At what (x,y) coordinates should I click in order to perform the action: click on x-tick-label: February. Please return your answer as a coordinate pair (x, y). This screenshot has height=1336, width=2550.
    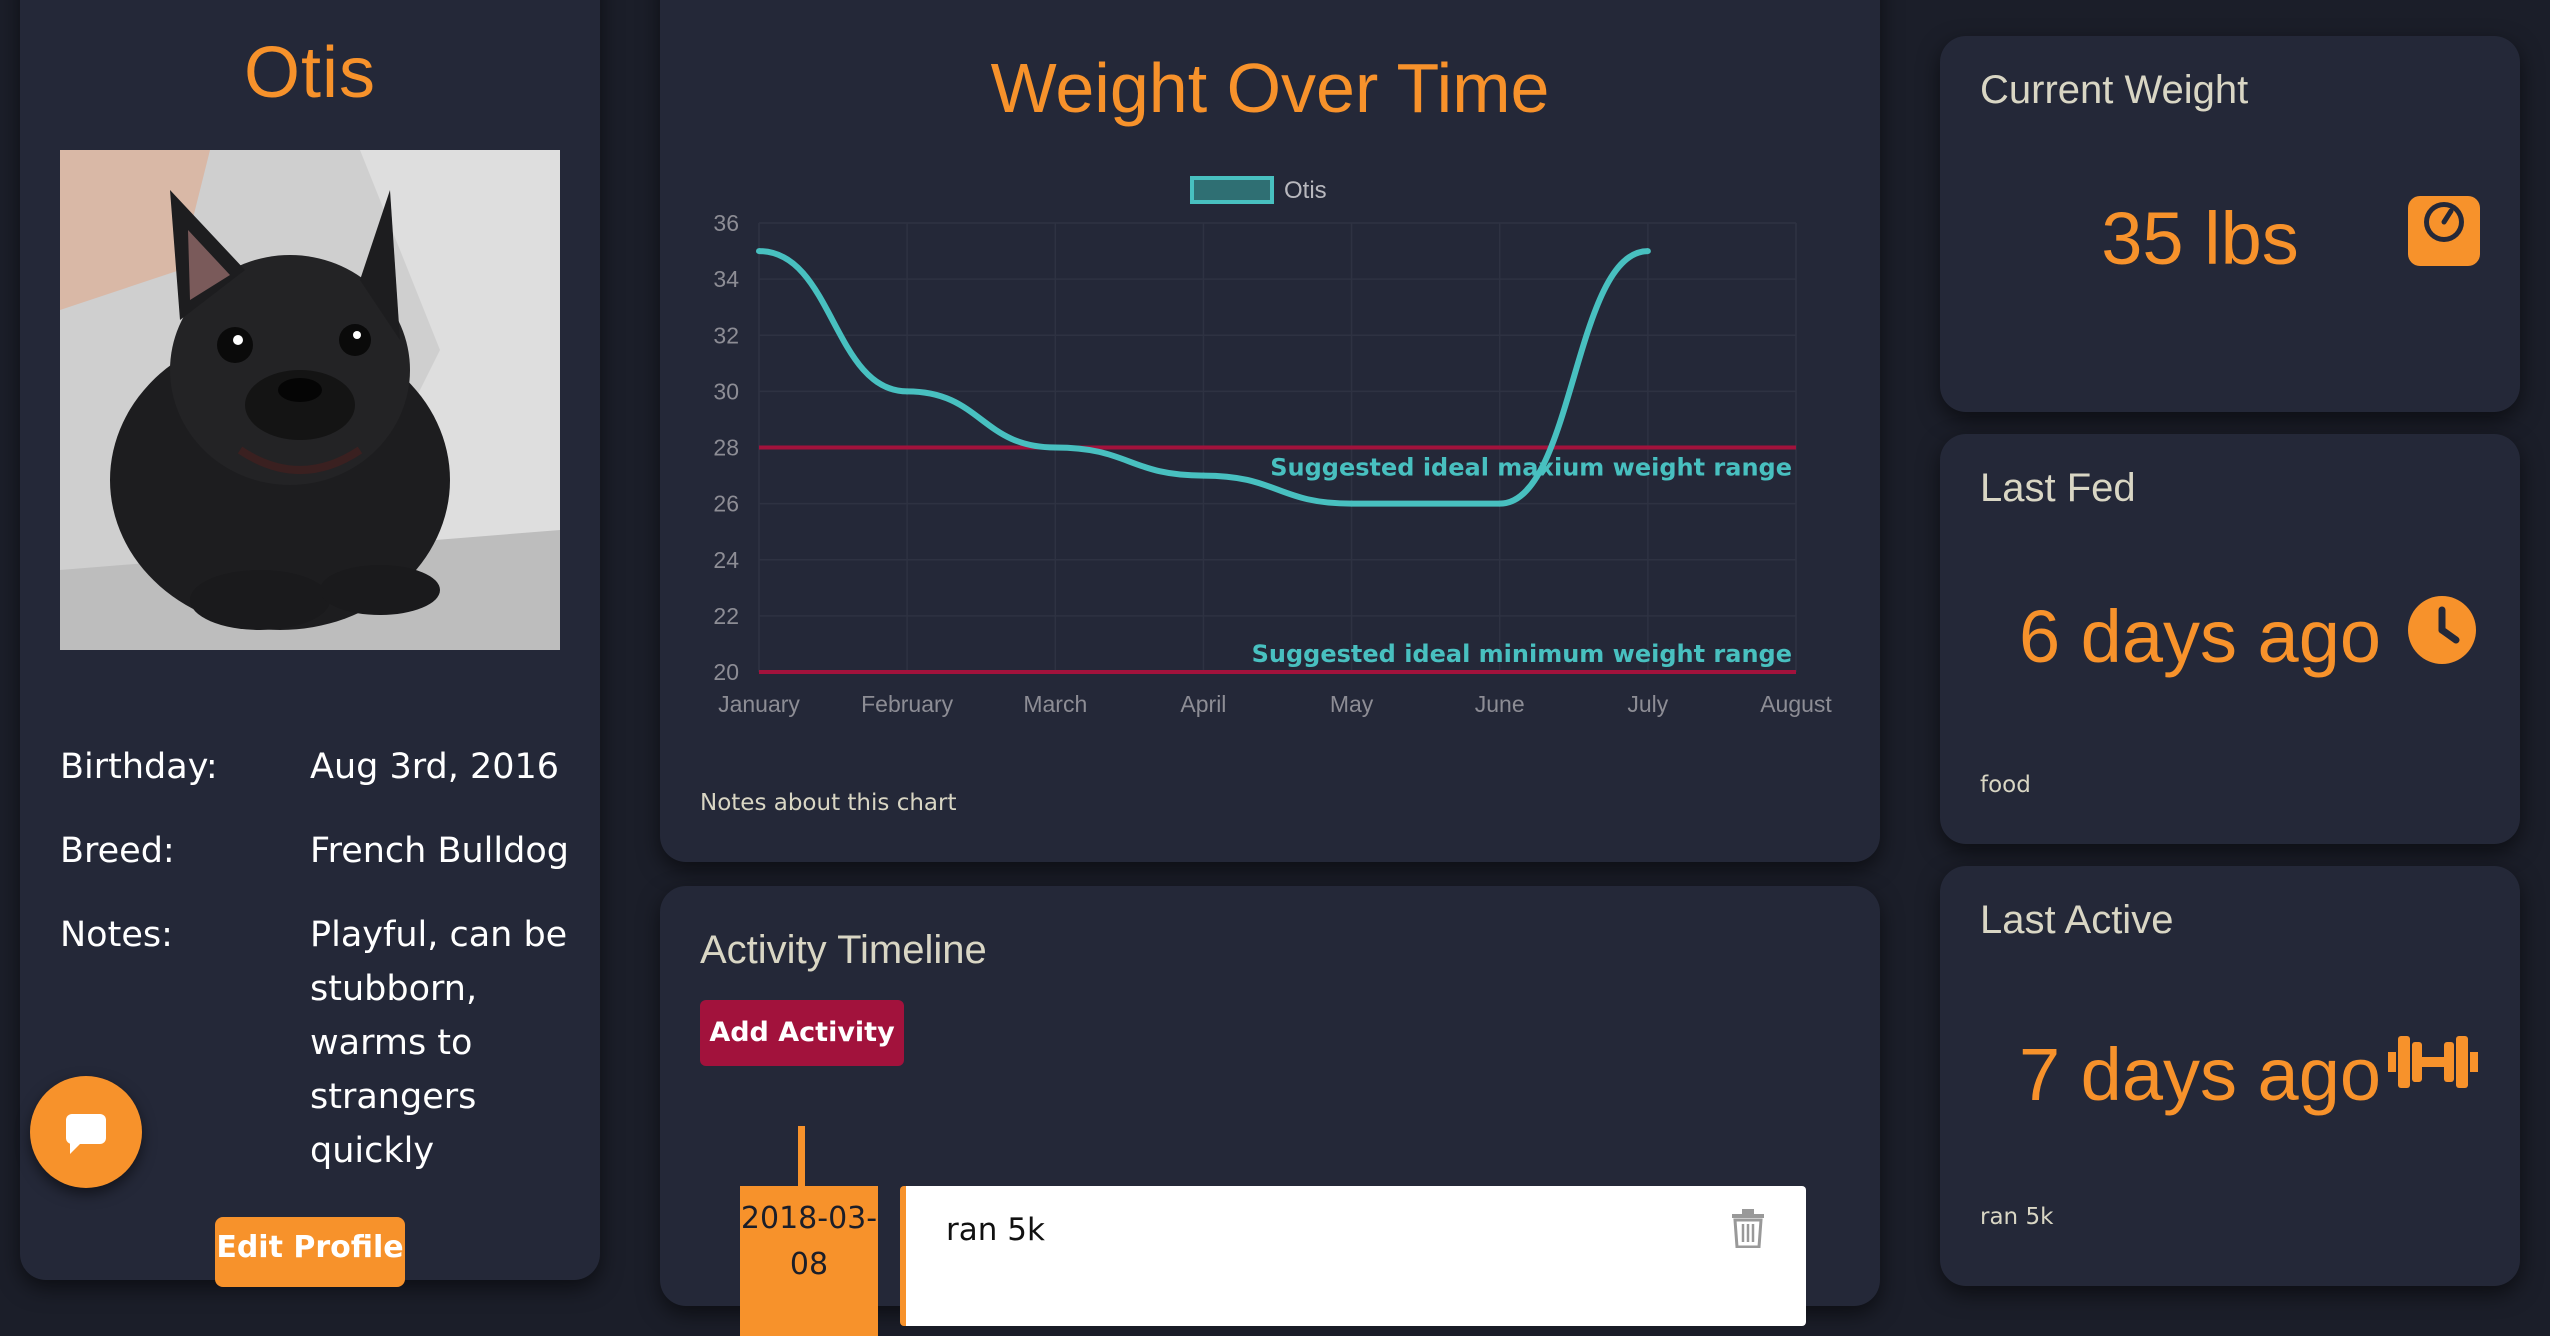
    Looking at the image, I should click on (907, 704).